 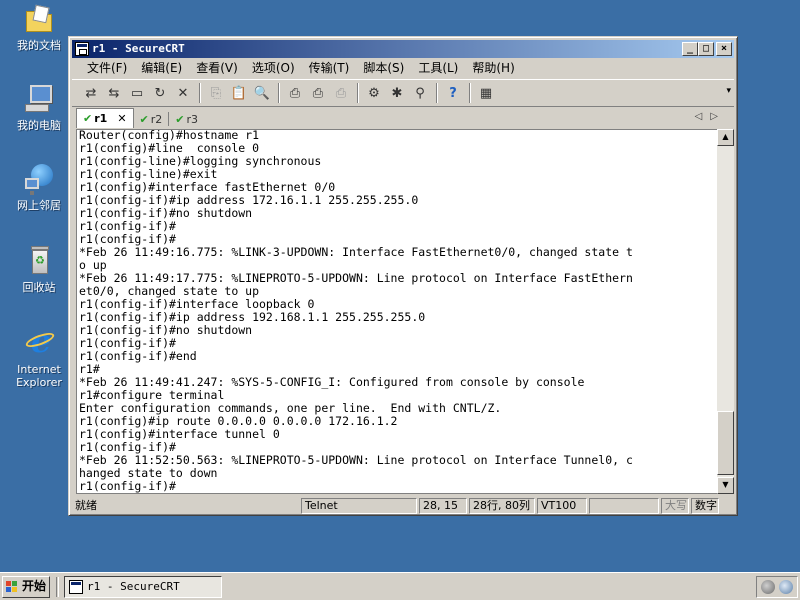 I want to click on keymap-icon: ⚲, so click(x=420, y=93).